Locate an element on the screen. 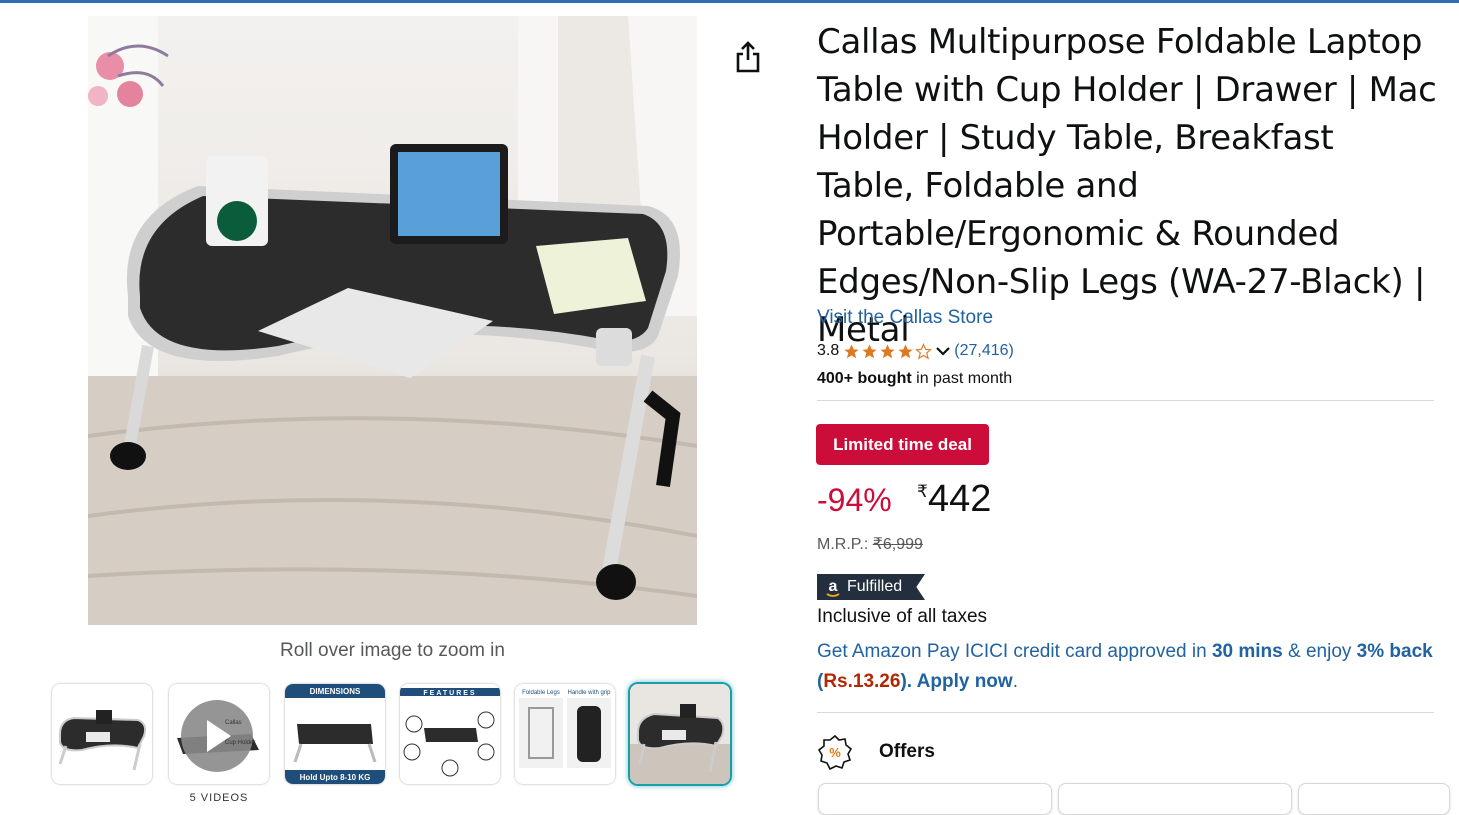 Image resolution: width=1459 pixels, height=815 pixels. rating-number: 3.8 is located at coordinates (828, 351).